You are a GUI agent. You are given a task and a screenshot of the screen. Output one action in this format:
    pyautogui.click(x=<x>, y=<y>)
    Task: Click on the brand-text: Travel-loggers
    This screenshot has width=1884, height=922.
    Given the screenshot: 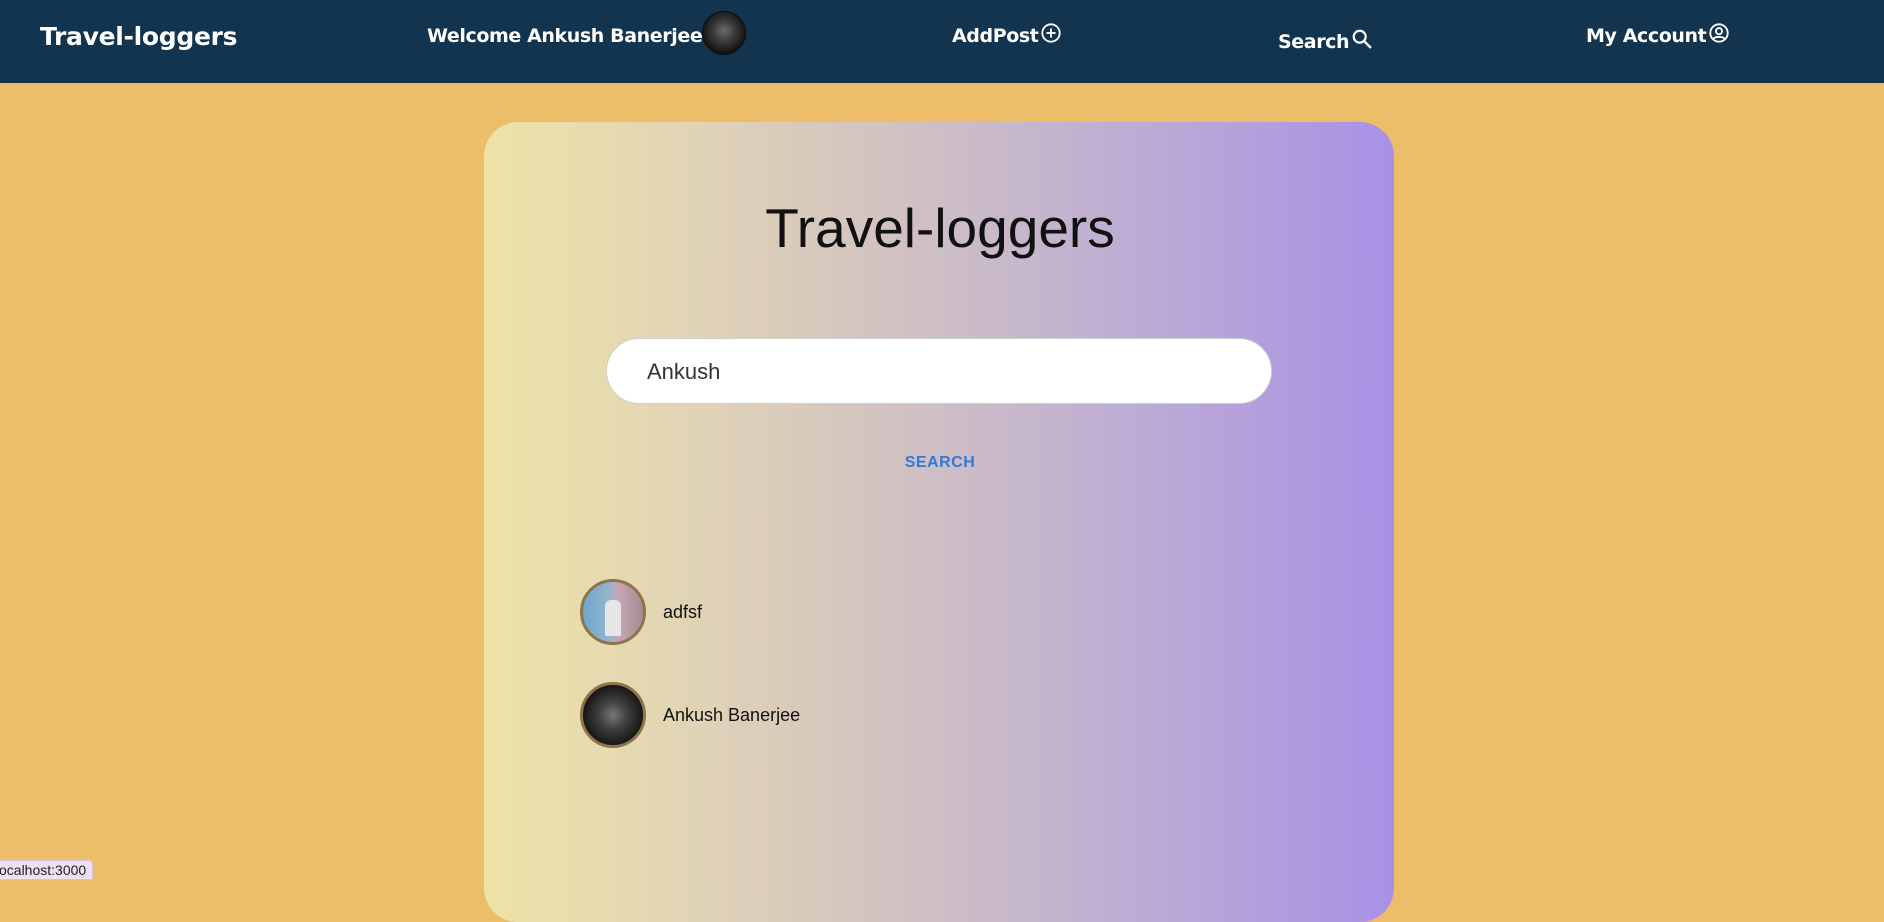 What is the action you would take?
    pyautogui.click(x=139, y=36)
    